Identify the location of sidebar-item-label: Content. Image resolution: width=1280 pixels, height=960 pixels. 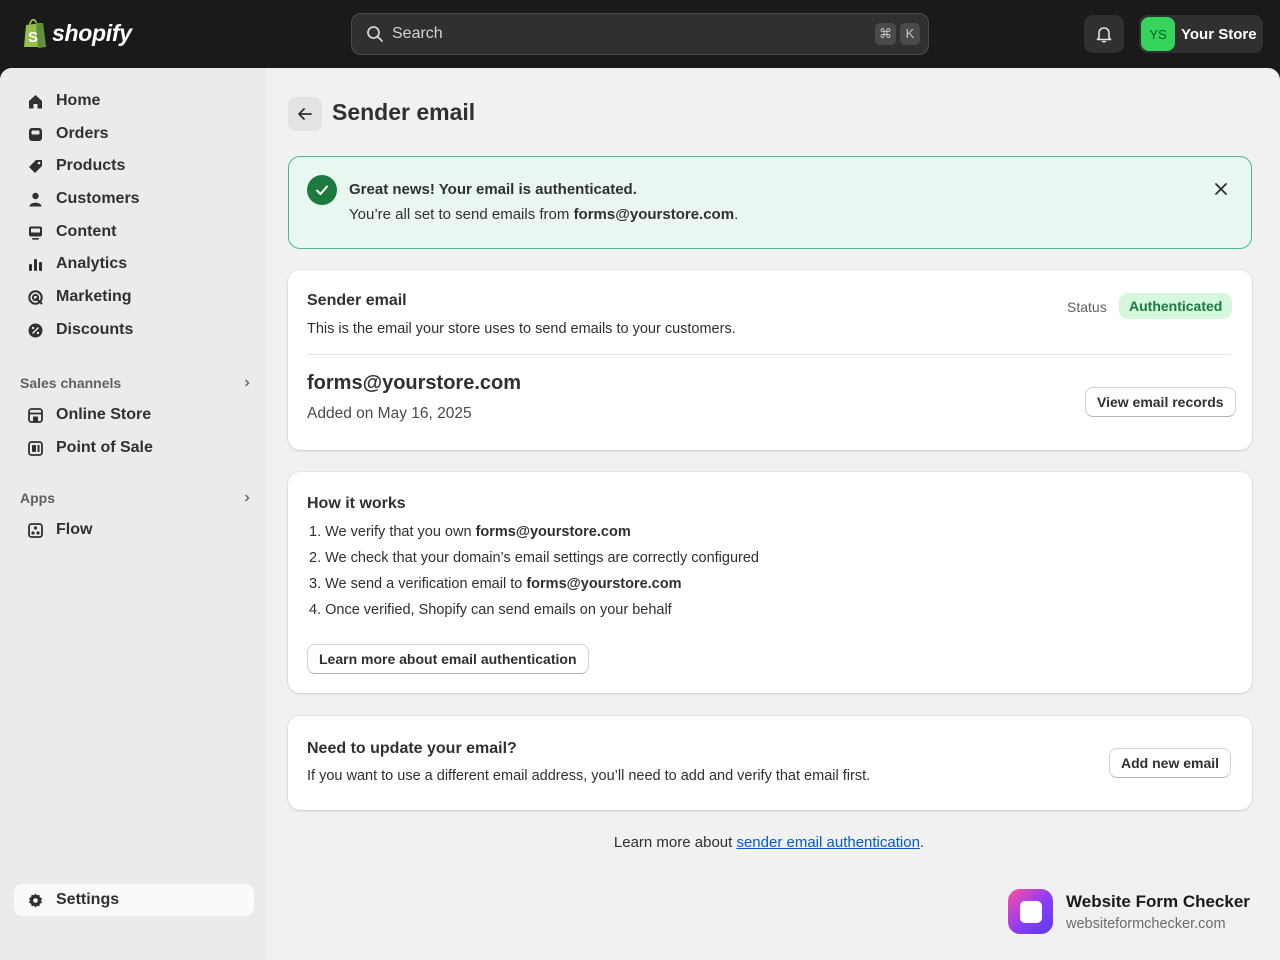
(86, 231).